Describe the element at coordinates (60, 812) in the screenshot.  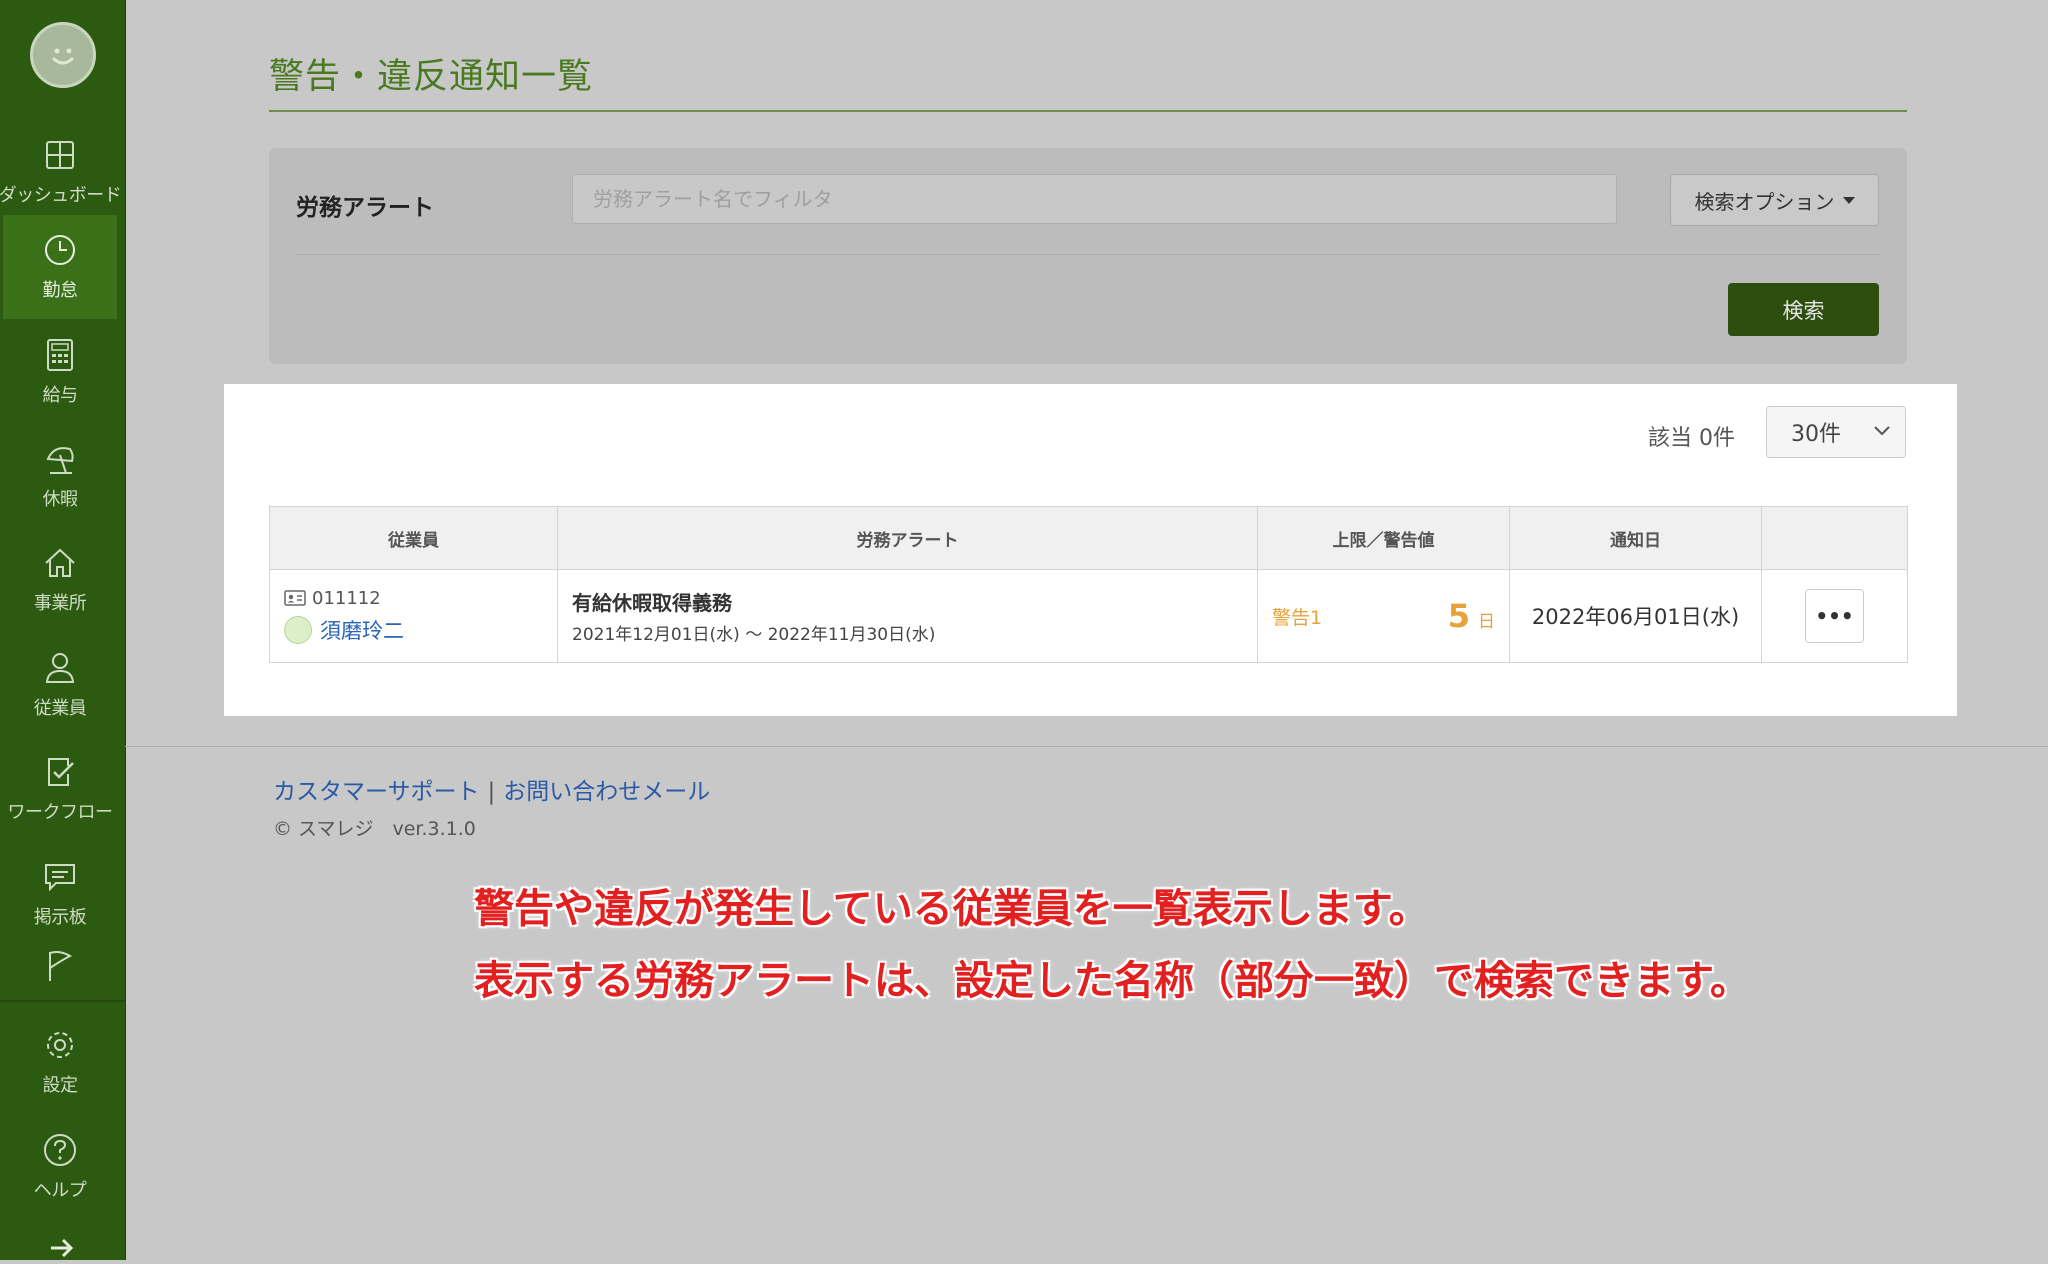
I see `sidebar-label: ワークフロー` at that location.